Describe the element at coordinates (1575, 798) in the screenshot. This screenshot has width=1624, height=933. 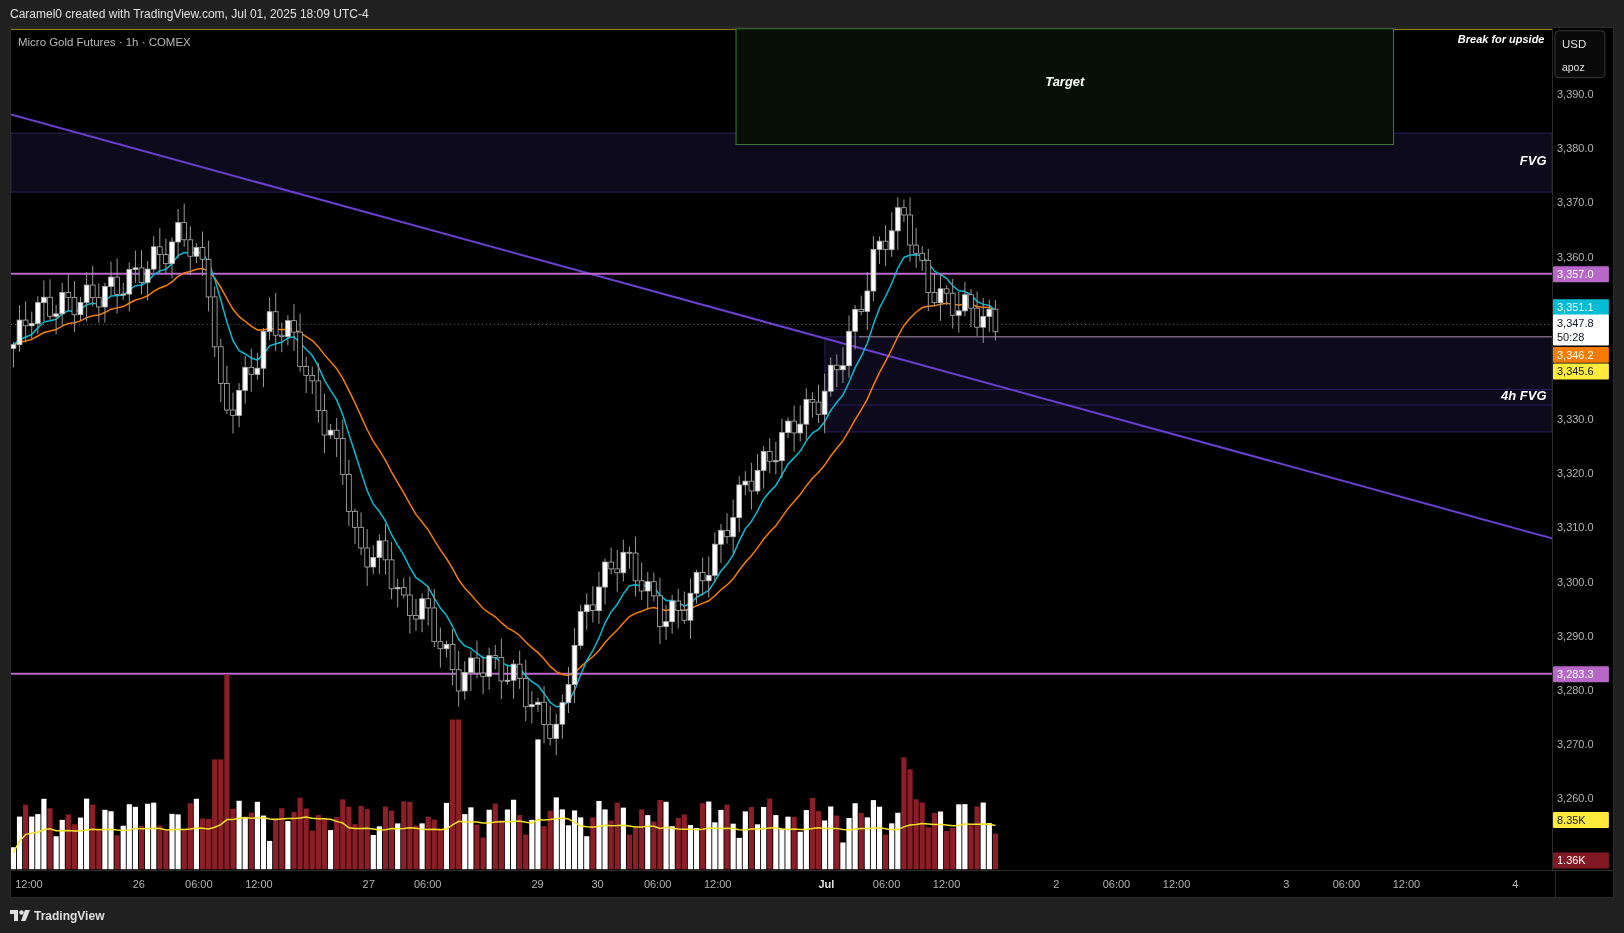
I see `price-tick: 3,260.0` at that location.